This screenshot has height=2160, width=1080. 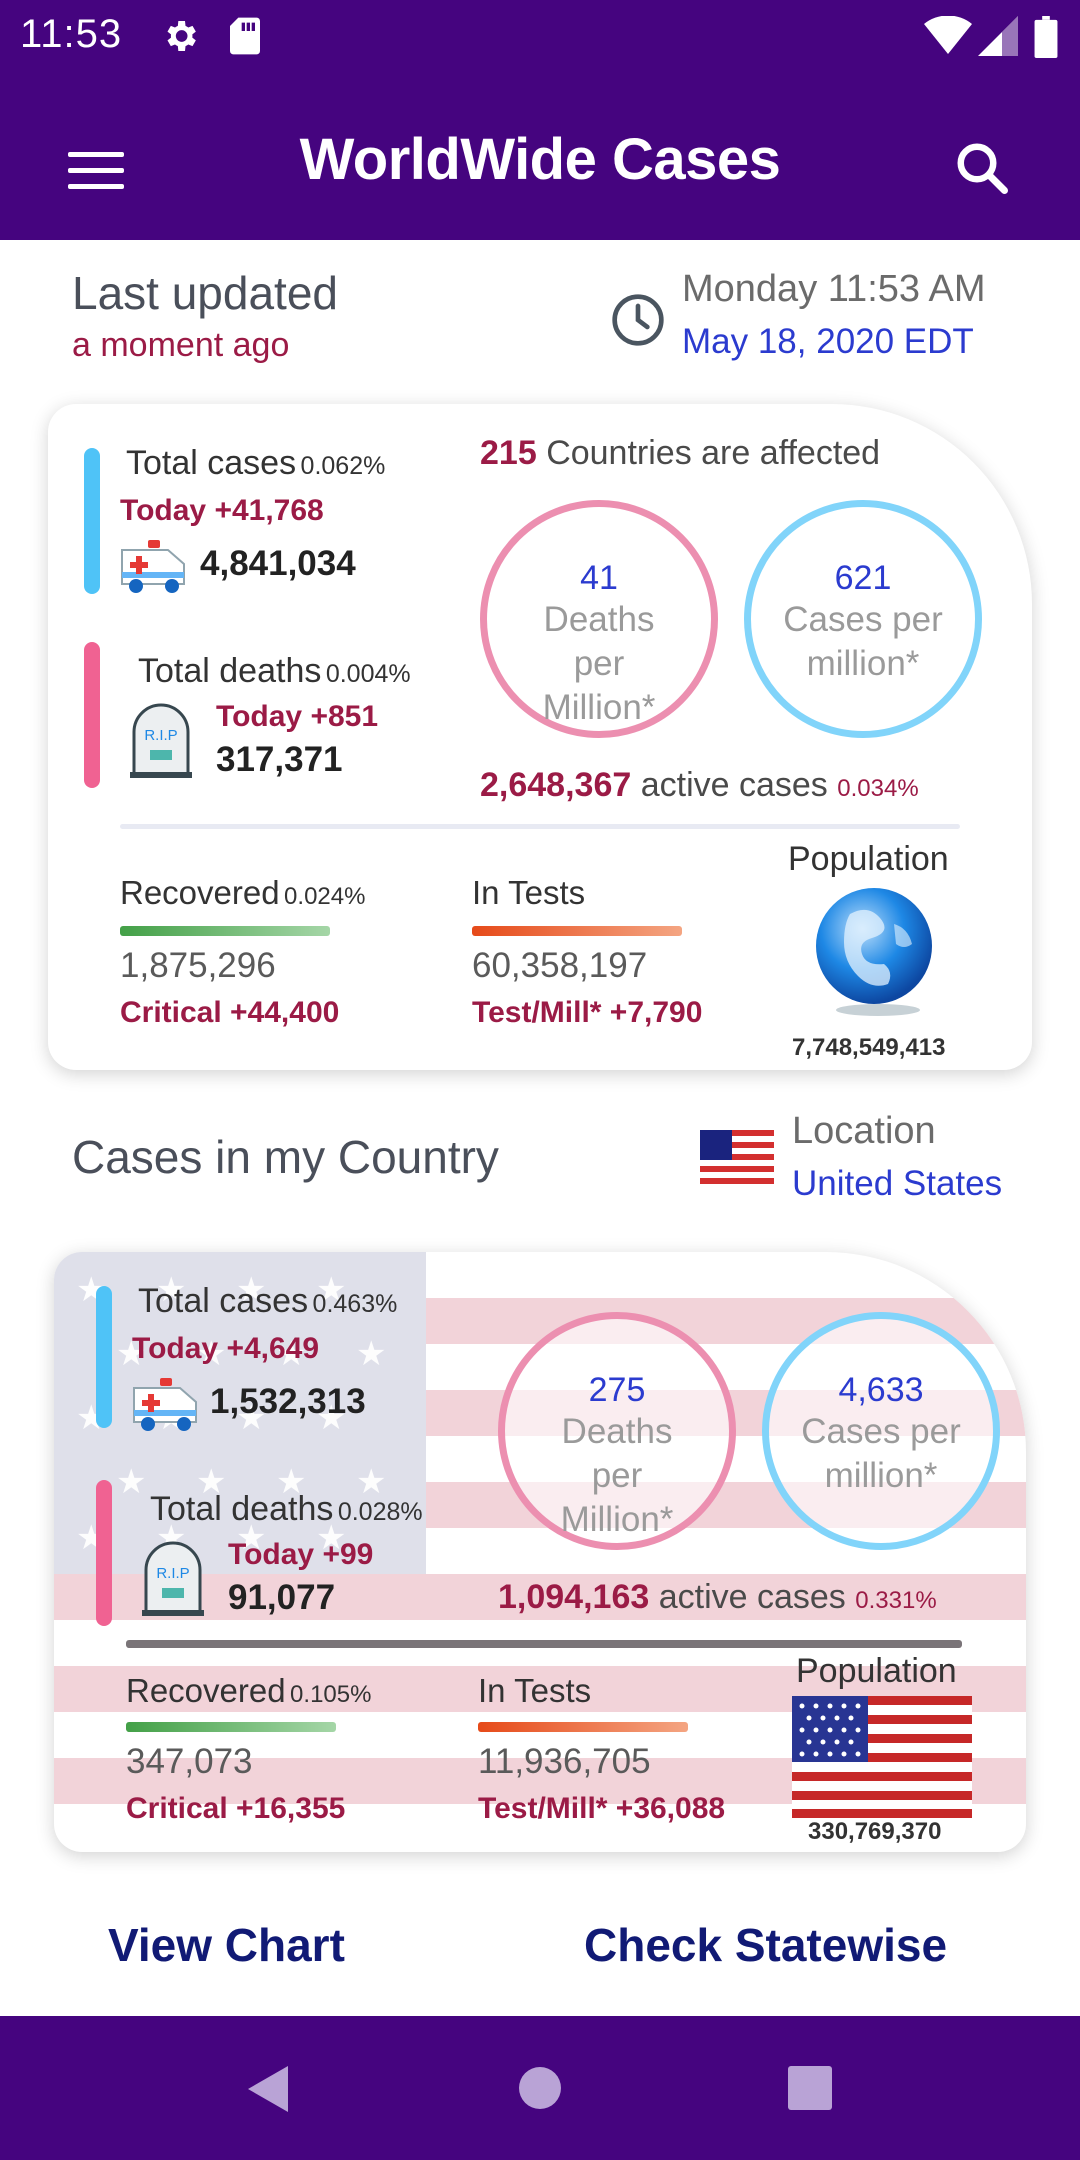 I want to click on recovered-pct: 0.024%, so click(x=325, y=896).